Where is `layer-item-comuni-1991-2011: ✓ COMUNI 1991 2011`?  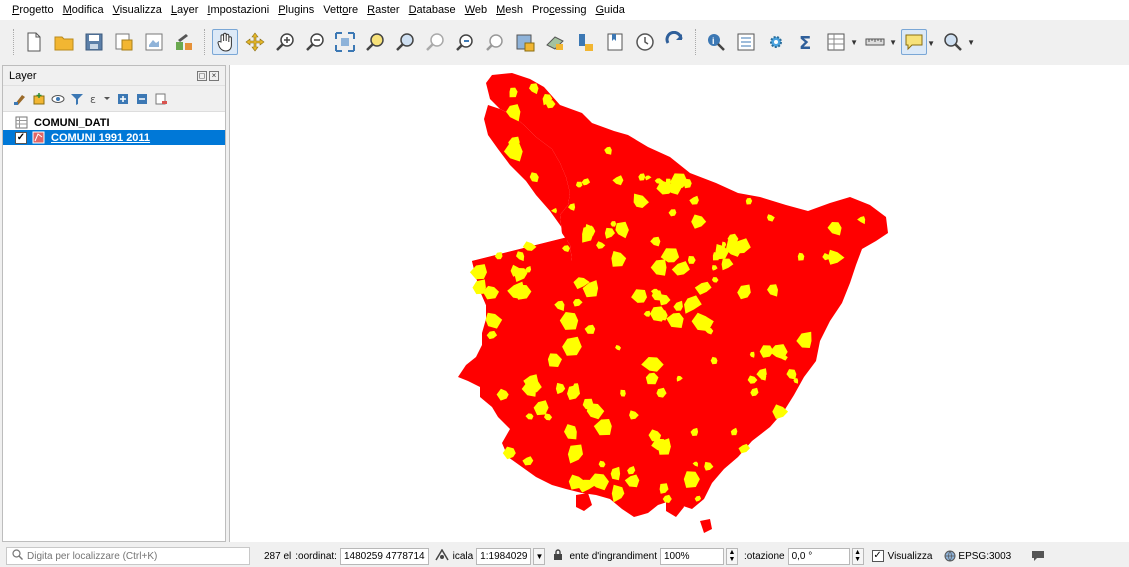
layer-item-comuni-1991-2011: ✓ COMUNI 1991 2011 is located at coordinates (114, 137).